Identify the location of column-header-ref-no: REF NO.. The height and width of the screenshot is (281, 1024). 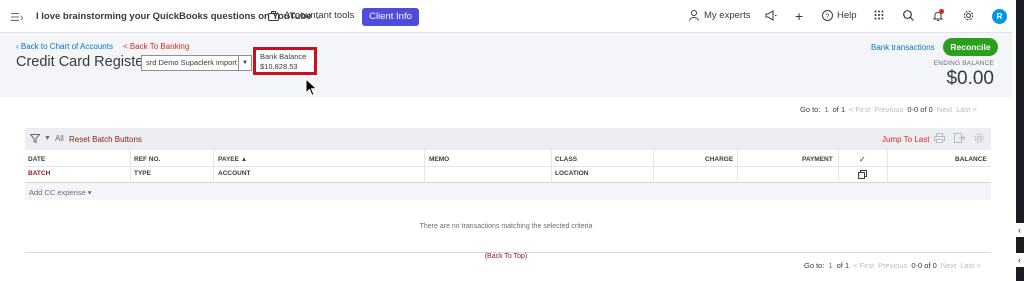
(147, 159).